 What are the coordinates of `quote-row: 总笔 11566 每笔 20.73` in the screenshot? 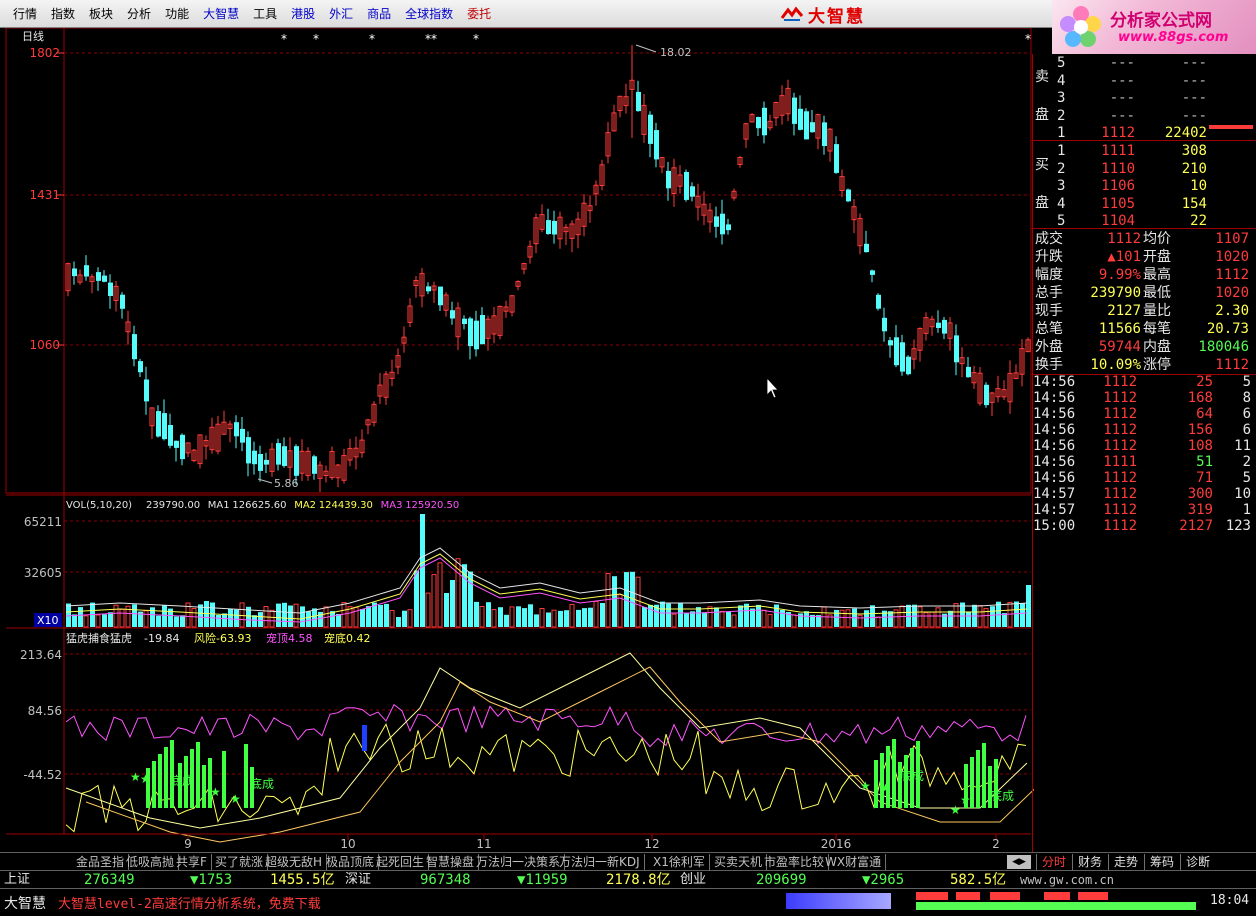 It's located at (1144, 329).